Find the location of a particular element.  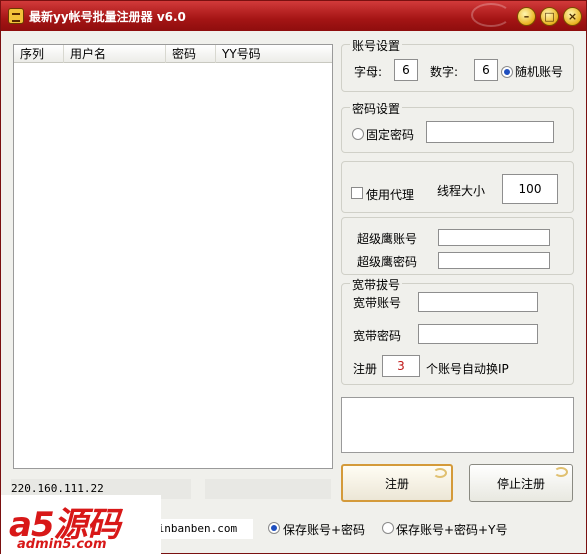

thread-size-label: 线程大小 is located at coordinates (461, 191).